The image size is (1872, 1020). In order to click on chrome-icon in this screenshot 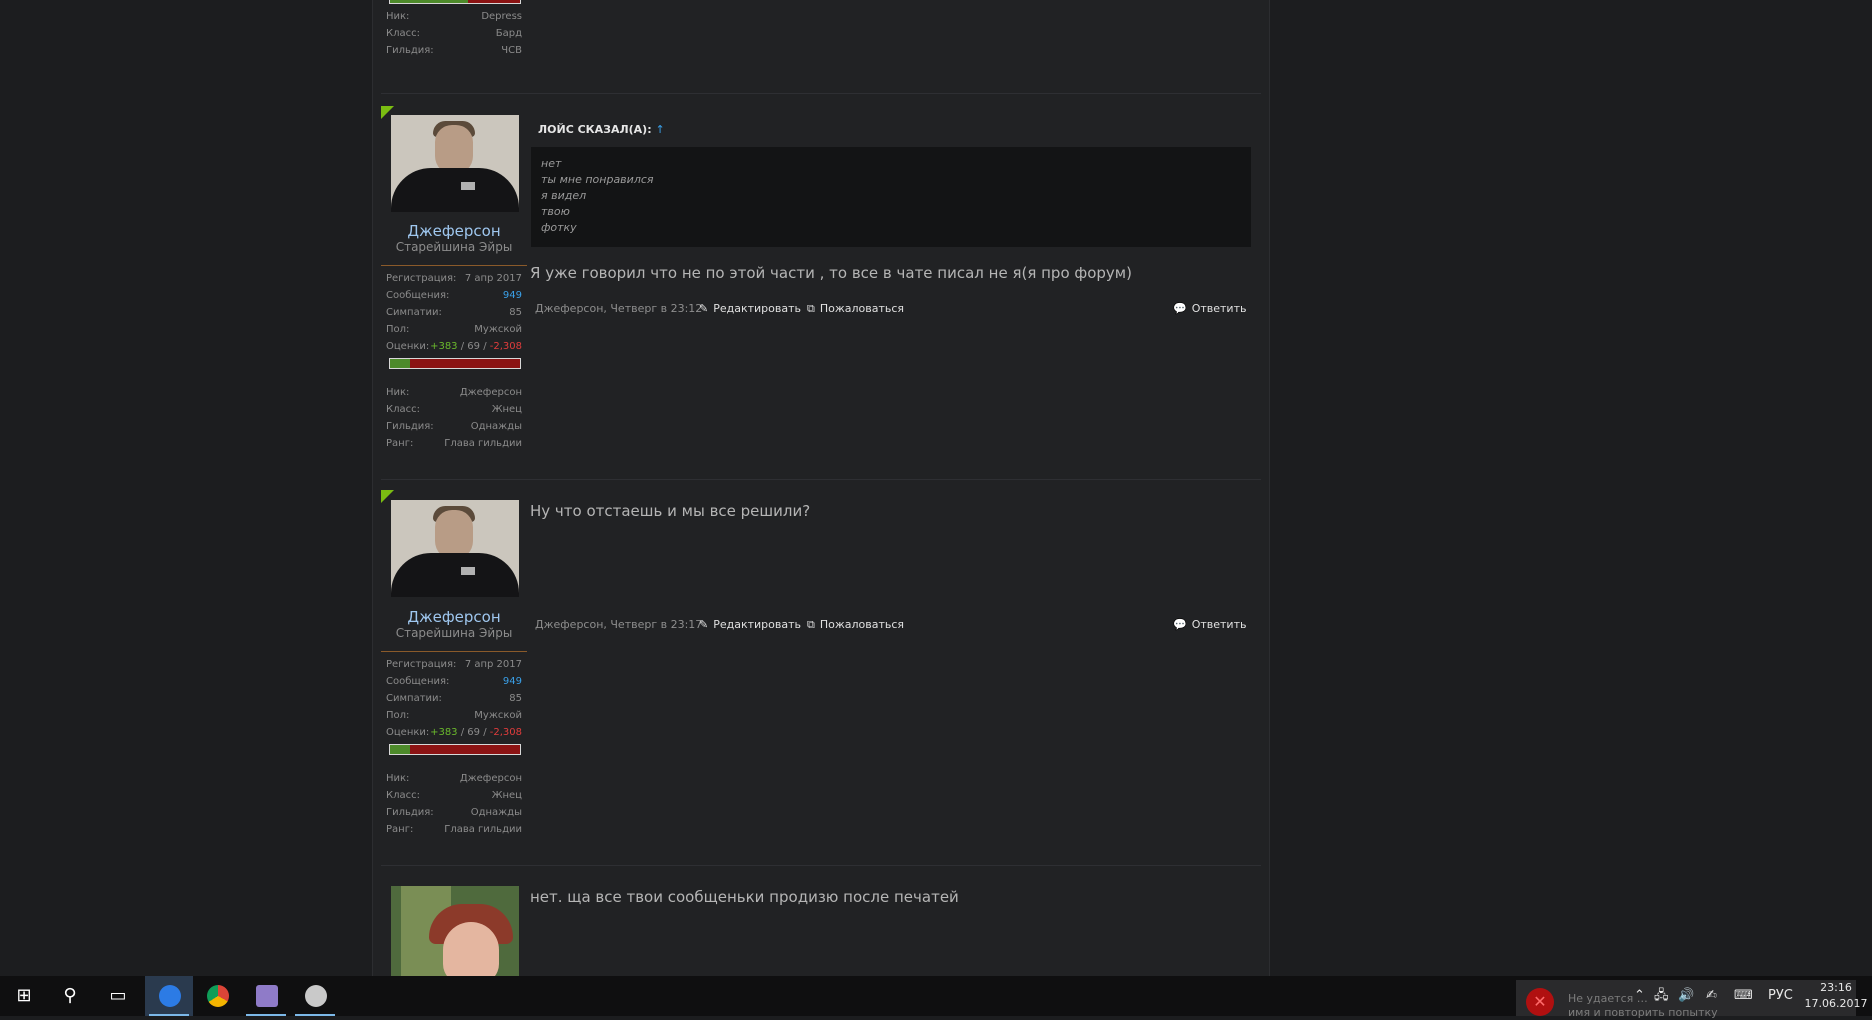, I will do `click(218, 996)`.